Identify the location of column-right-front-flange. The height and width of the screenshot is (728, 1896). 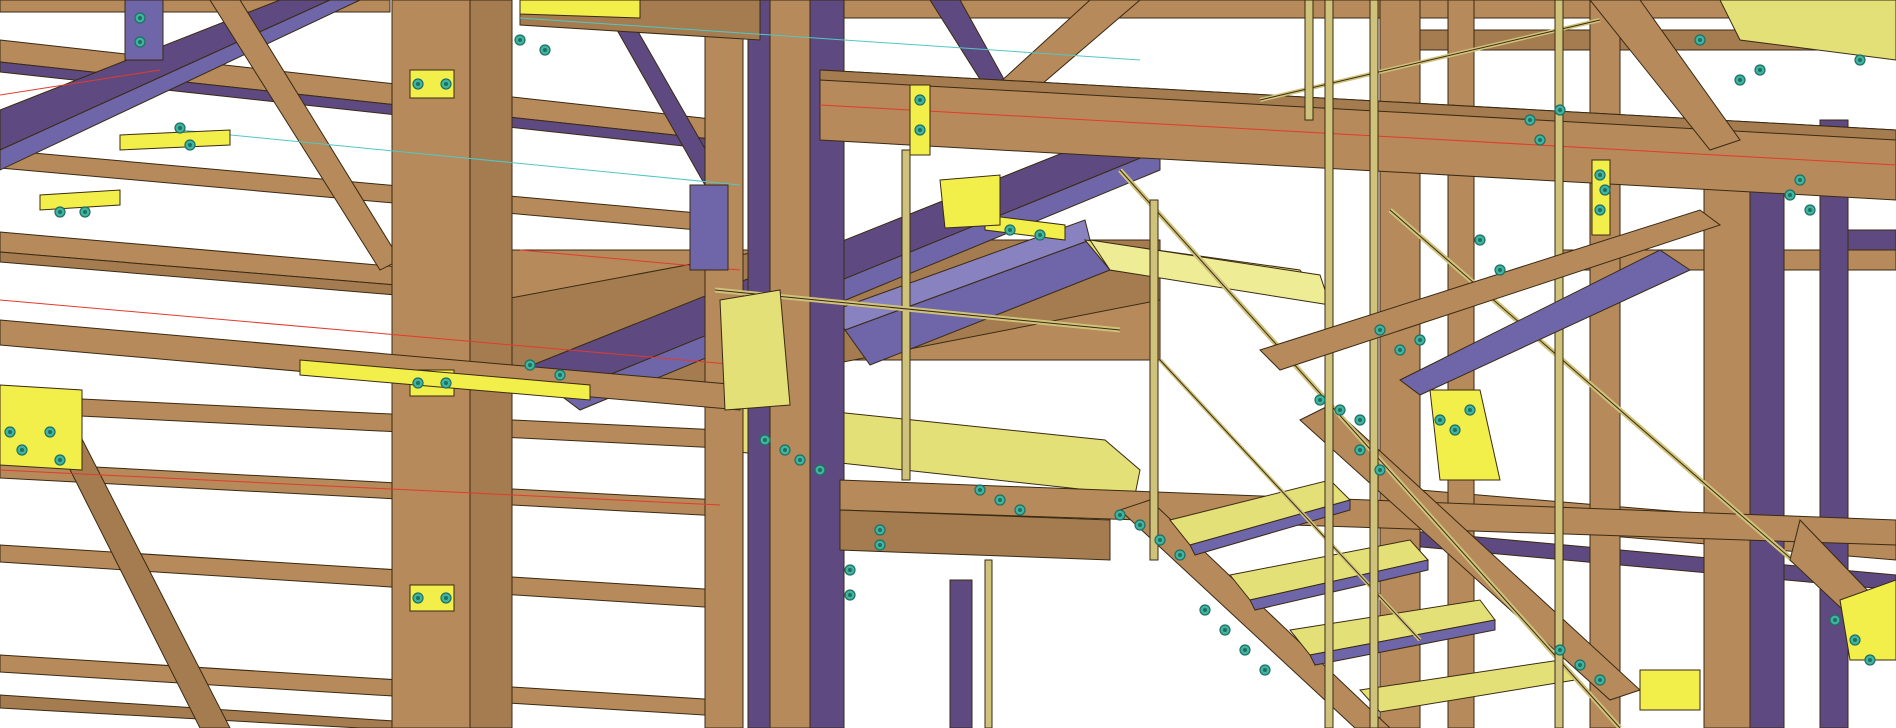
(1767, 443).